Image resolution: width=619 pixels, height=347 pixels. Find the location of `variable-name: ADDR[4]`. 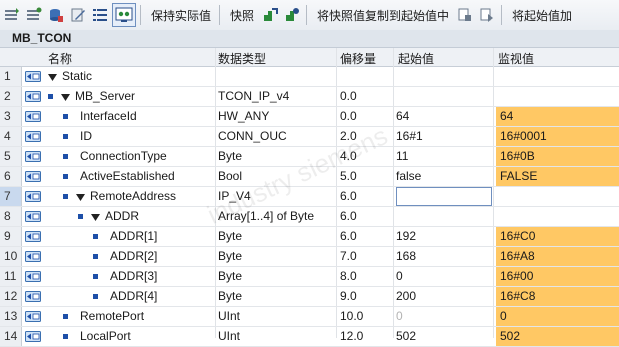

variable-name: ADDR[4] is located at coordinates (133, 296).